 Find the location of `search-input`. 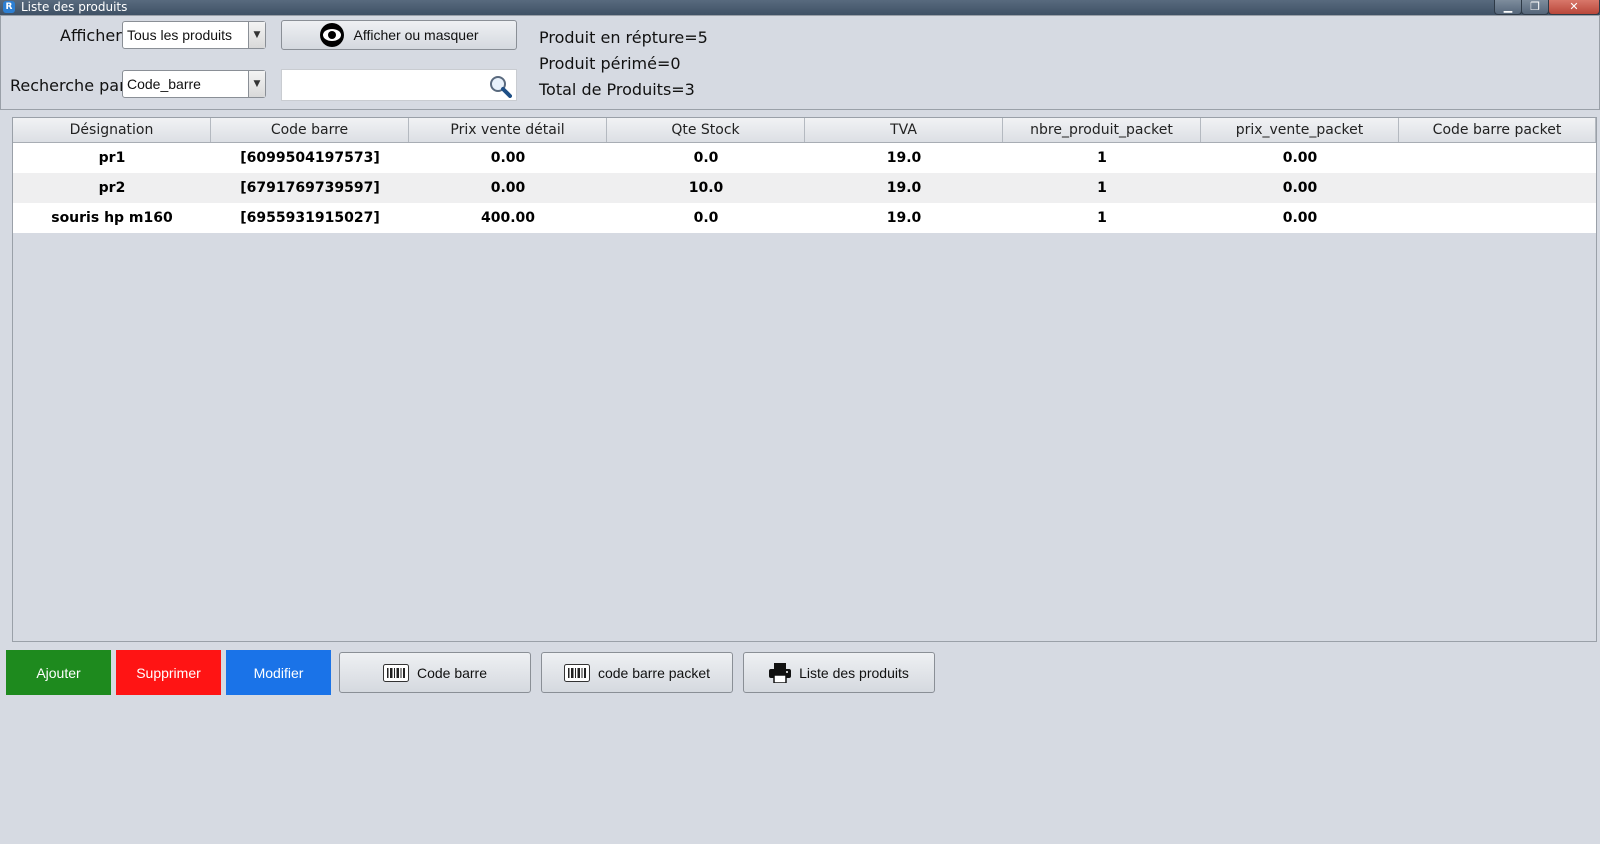

search-input is located at coordinates (399, 85).